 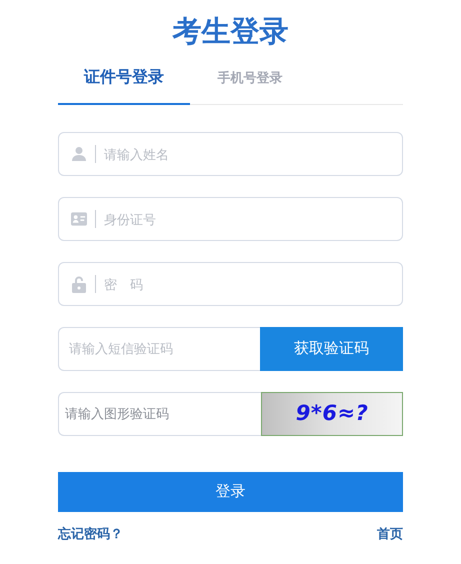 What do you see at coordinates (159, 414) in the screenshot?
I see `captcha-field: 请输入图形验证码` at bounding box center [159, 414].